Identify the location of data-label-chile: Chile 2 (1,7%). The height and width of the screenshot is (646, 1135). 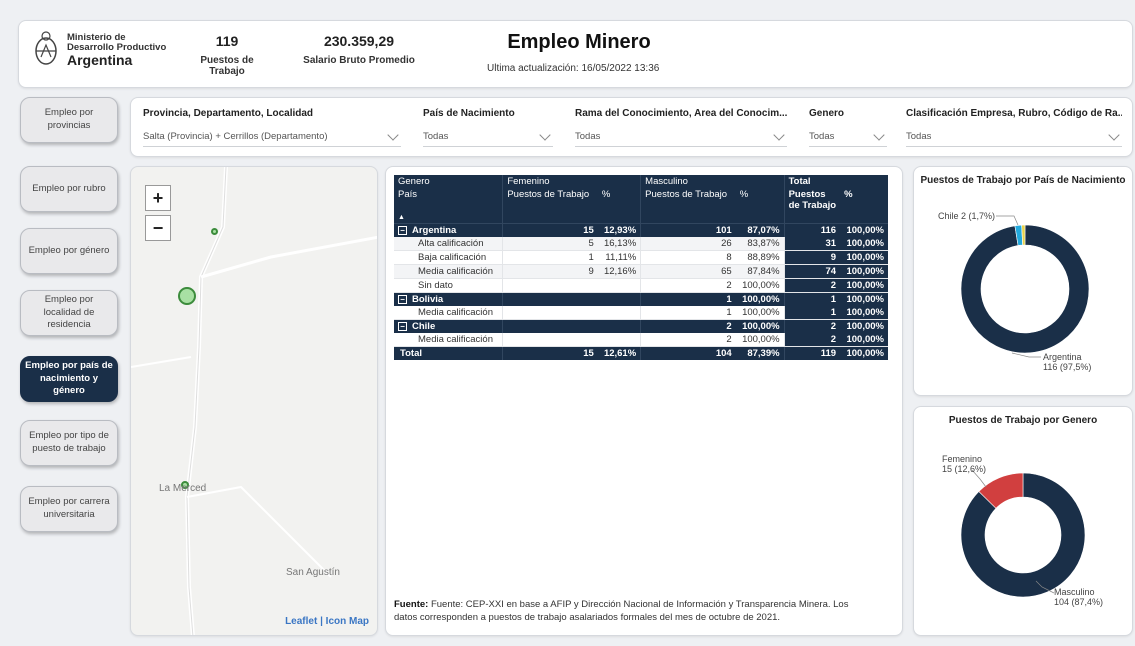
(966, 216).